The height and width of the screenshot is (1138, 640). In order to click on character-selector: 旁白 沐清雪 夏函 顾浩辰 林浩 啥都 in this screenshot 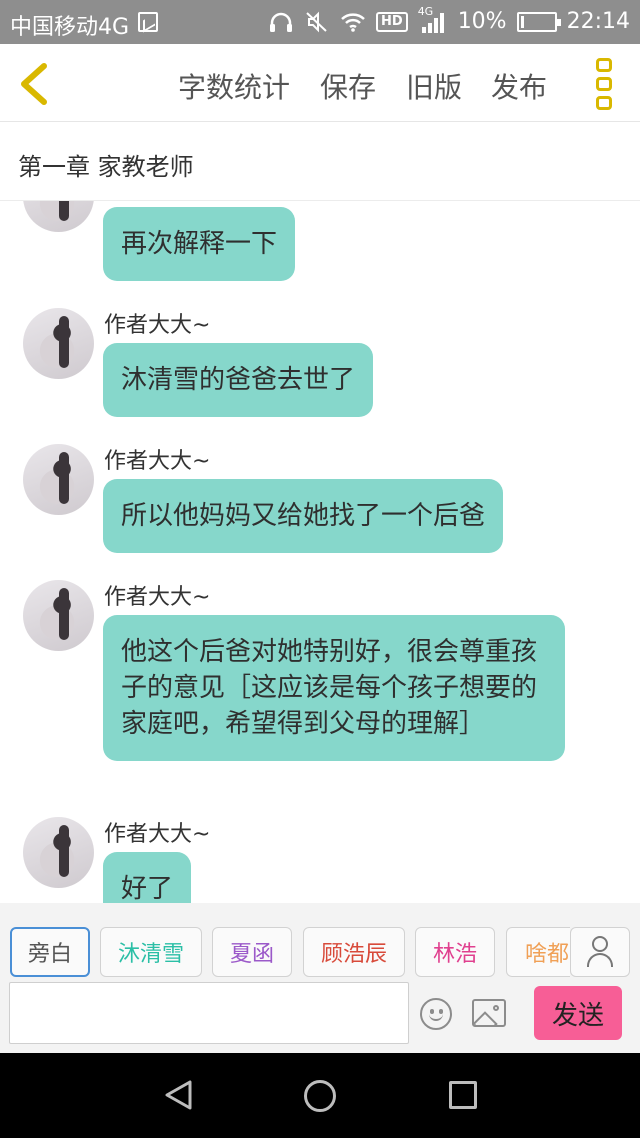, I will do `click(290, 953)`.